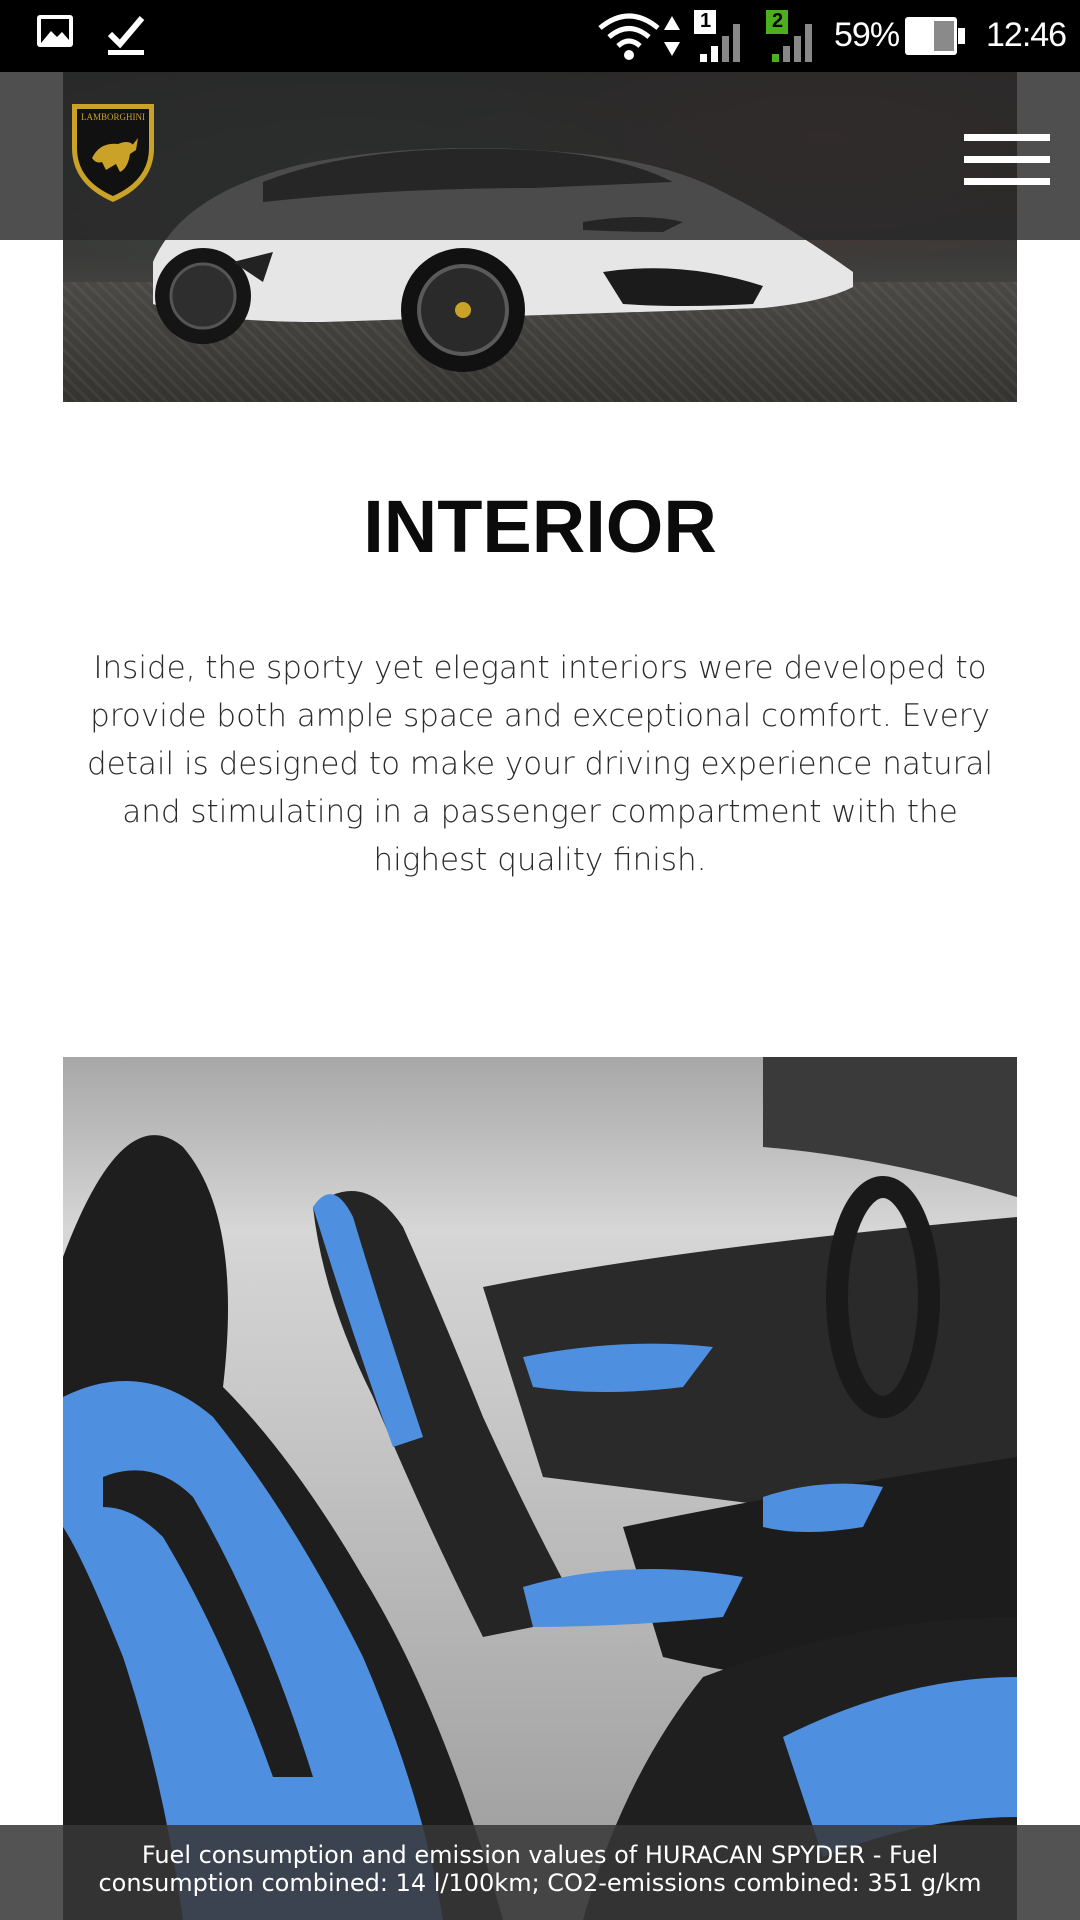 This screenshot has width=1080, height=1920. What do you see at coordinates (706, 21) in the screenshot?
I see `sim1-label: 1` at bounding box center [706, 21].